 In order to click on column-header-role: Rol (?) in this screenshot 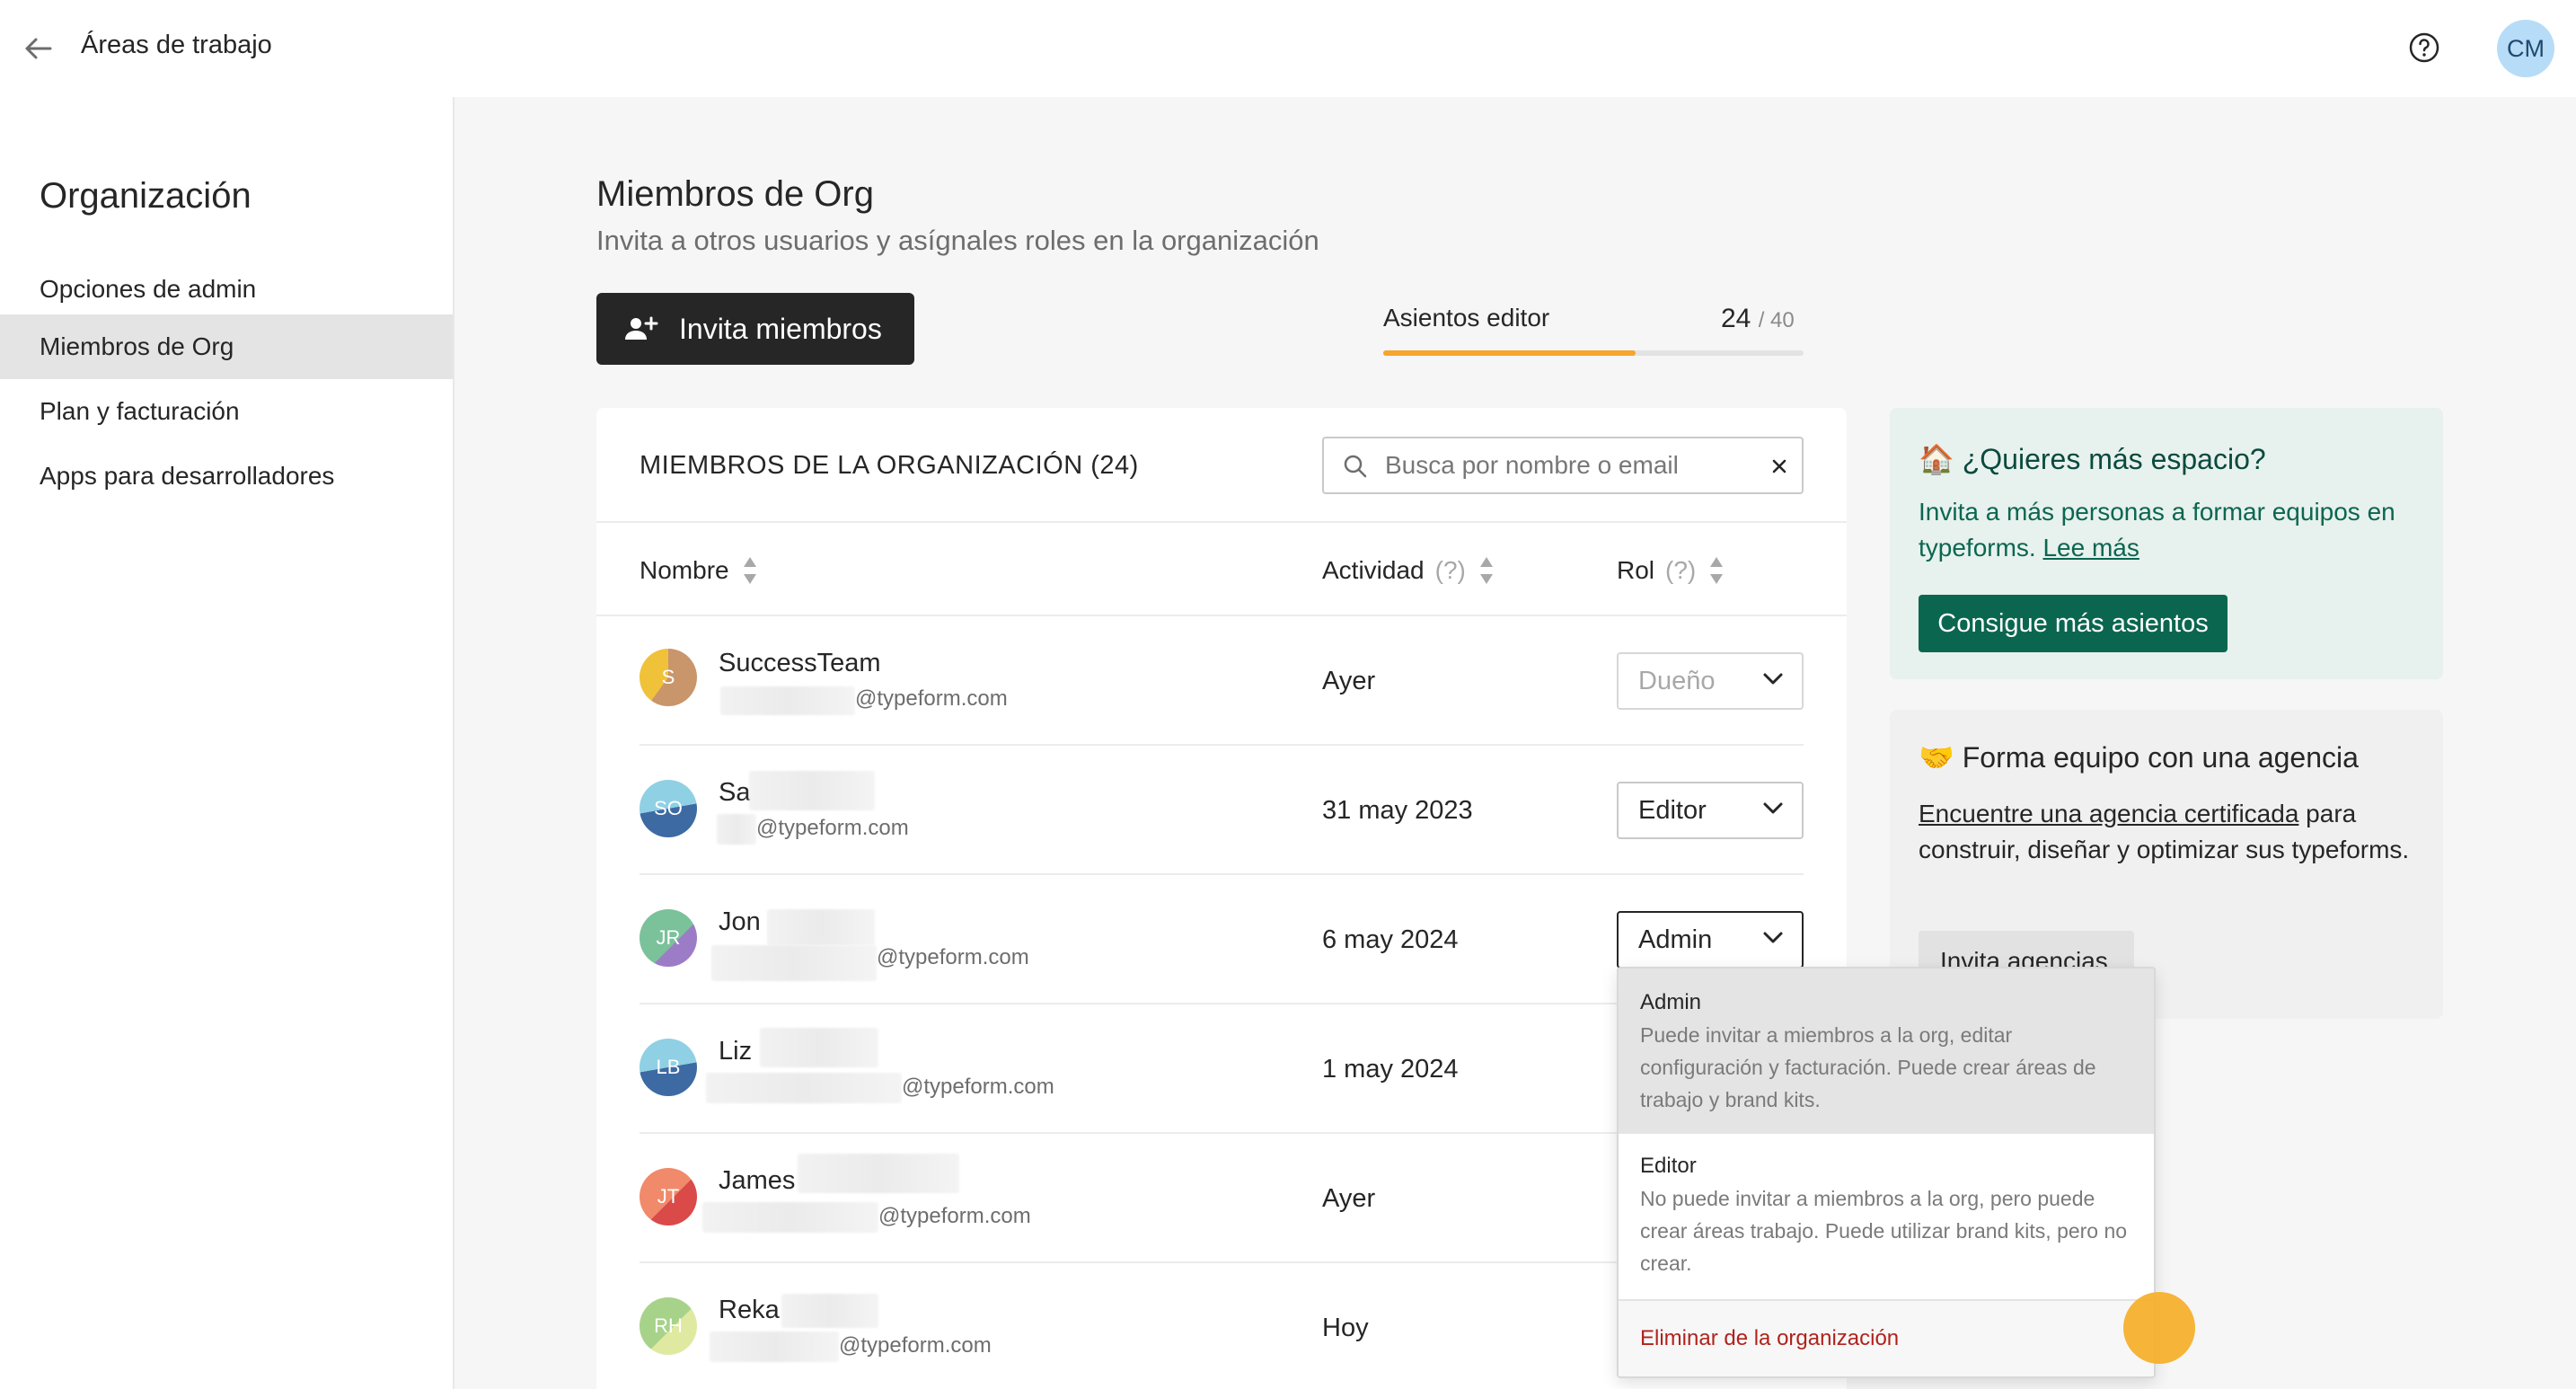, I will do `click(1671, 570)`.